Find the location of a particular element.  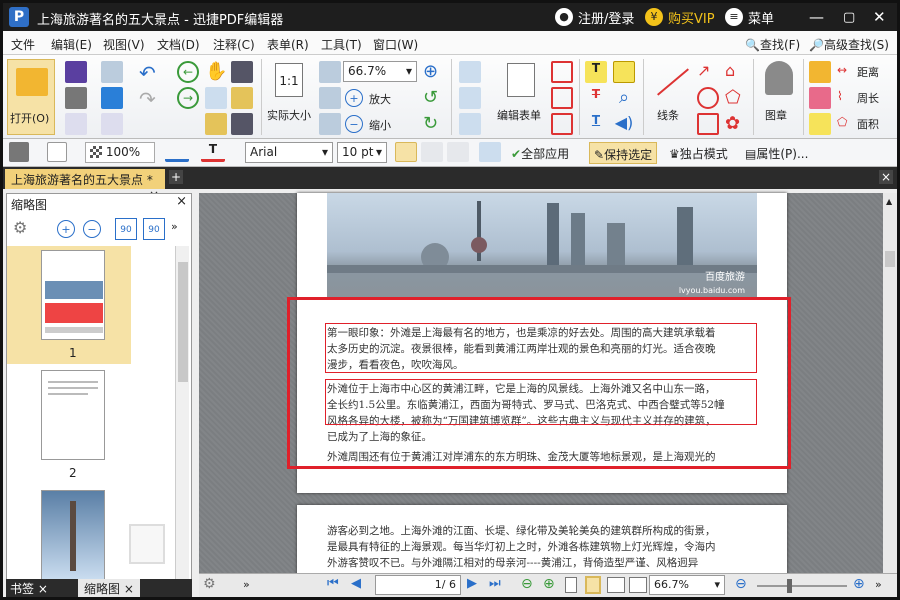

form-field-icon is located at coordinates (470, 124).